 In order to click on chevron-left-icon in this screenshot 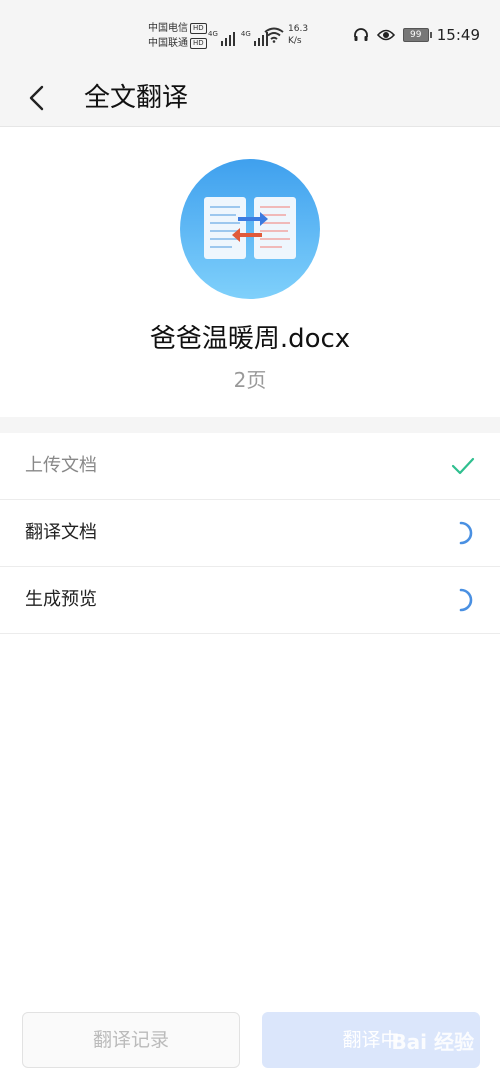, I will do `click(36, 98)`.